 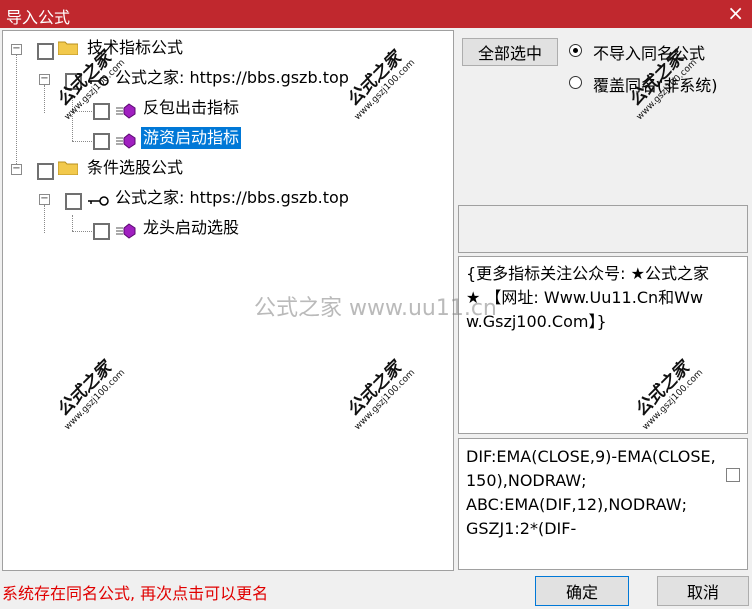 What do you see at coordinates (135, 48) in the screenshot?
I see `tree-node-label: 技术指标公式` at bounding box center [135, 48].